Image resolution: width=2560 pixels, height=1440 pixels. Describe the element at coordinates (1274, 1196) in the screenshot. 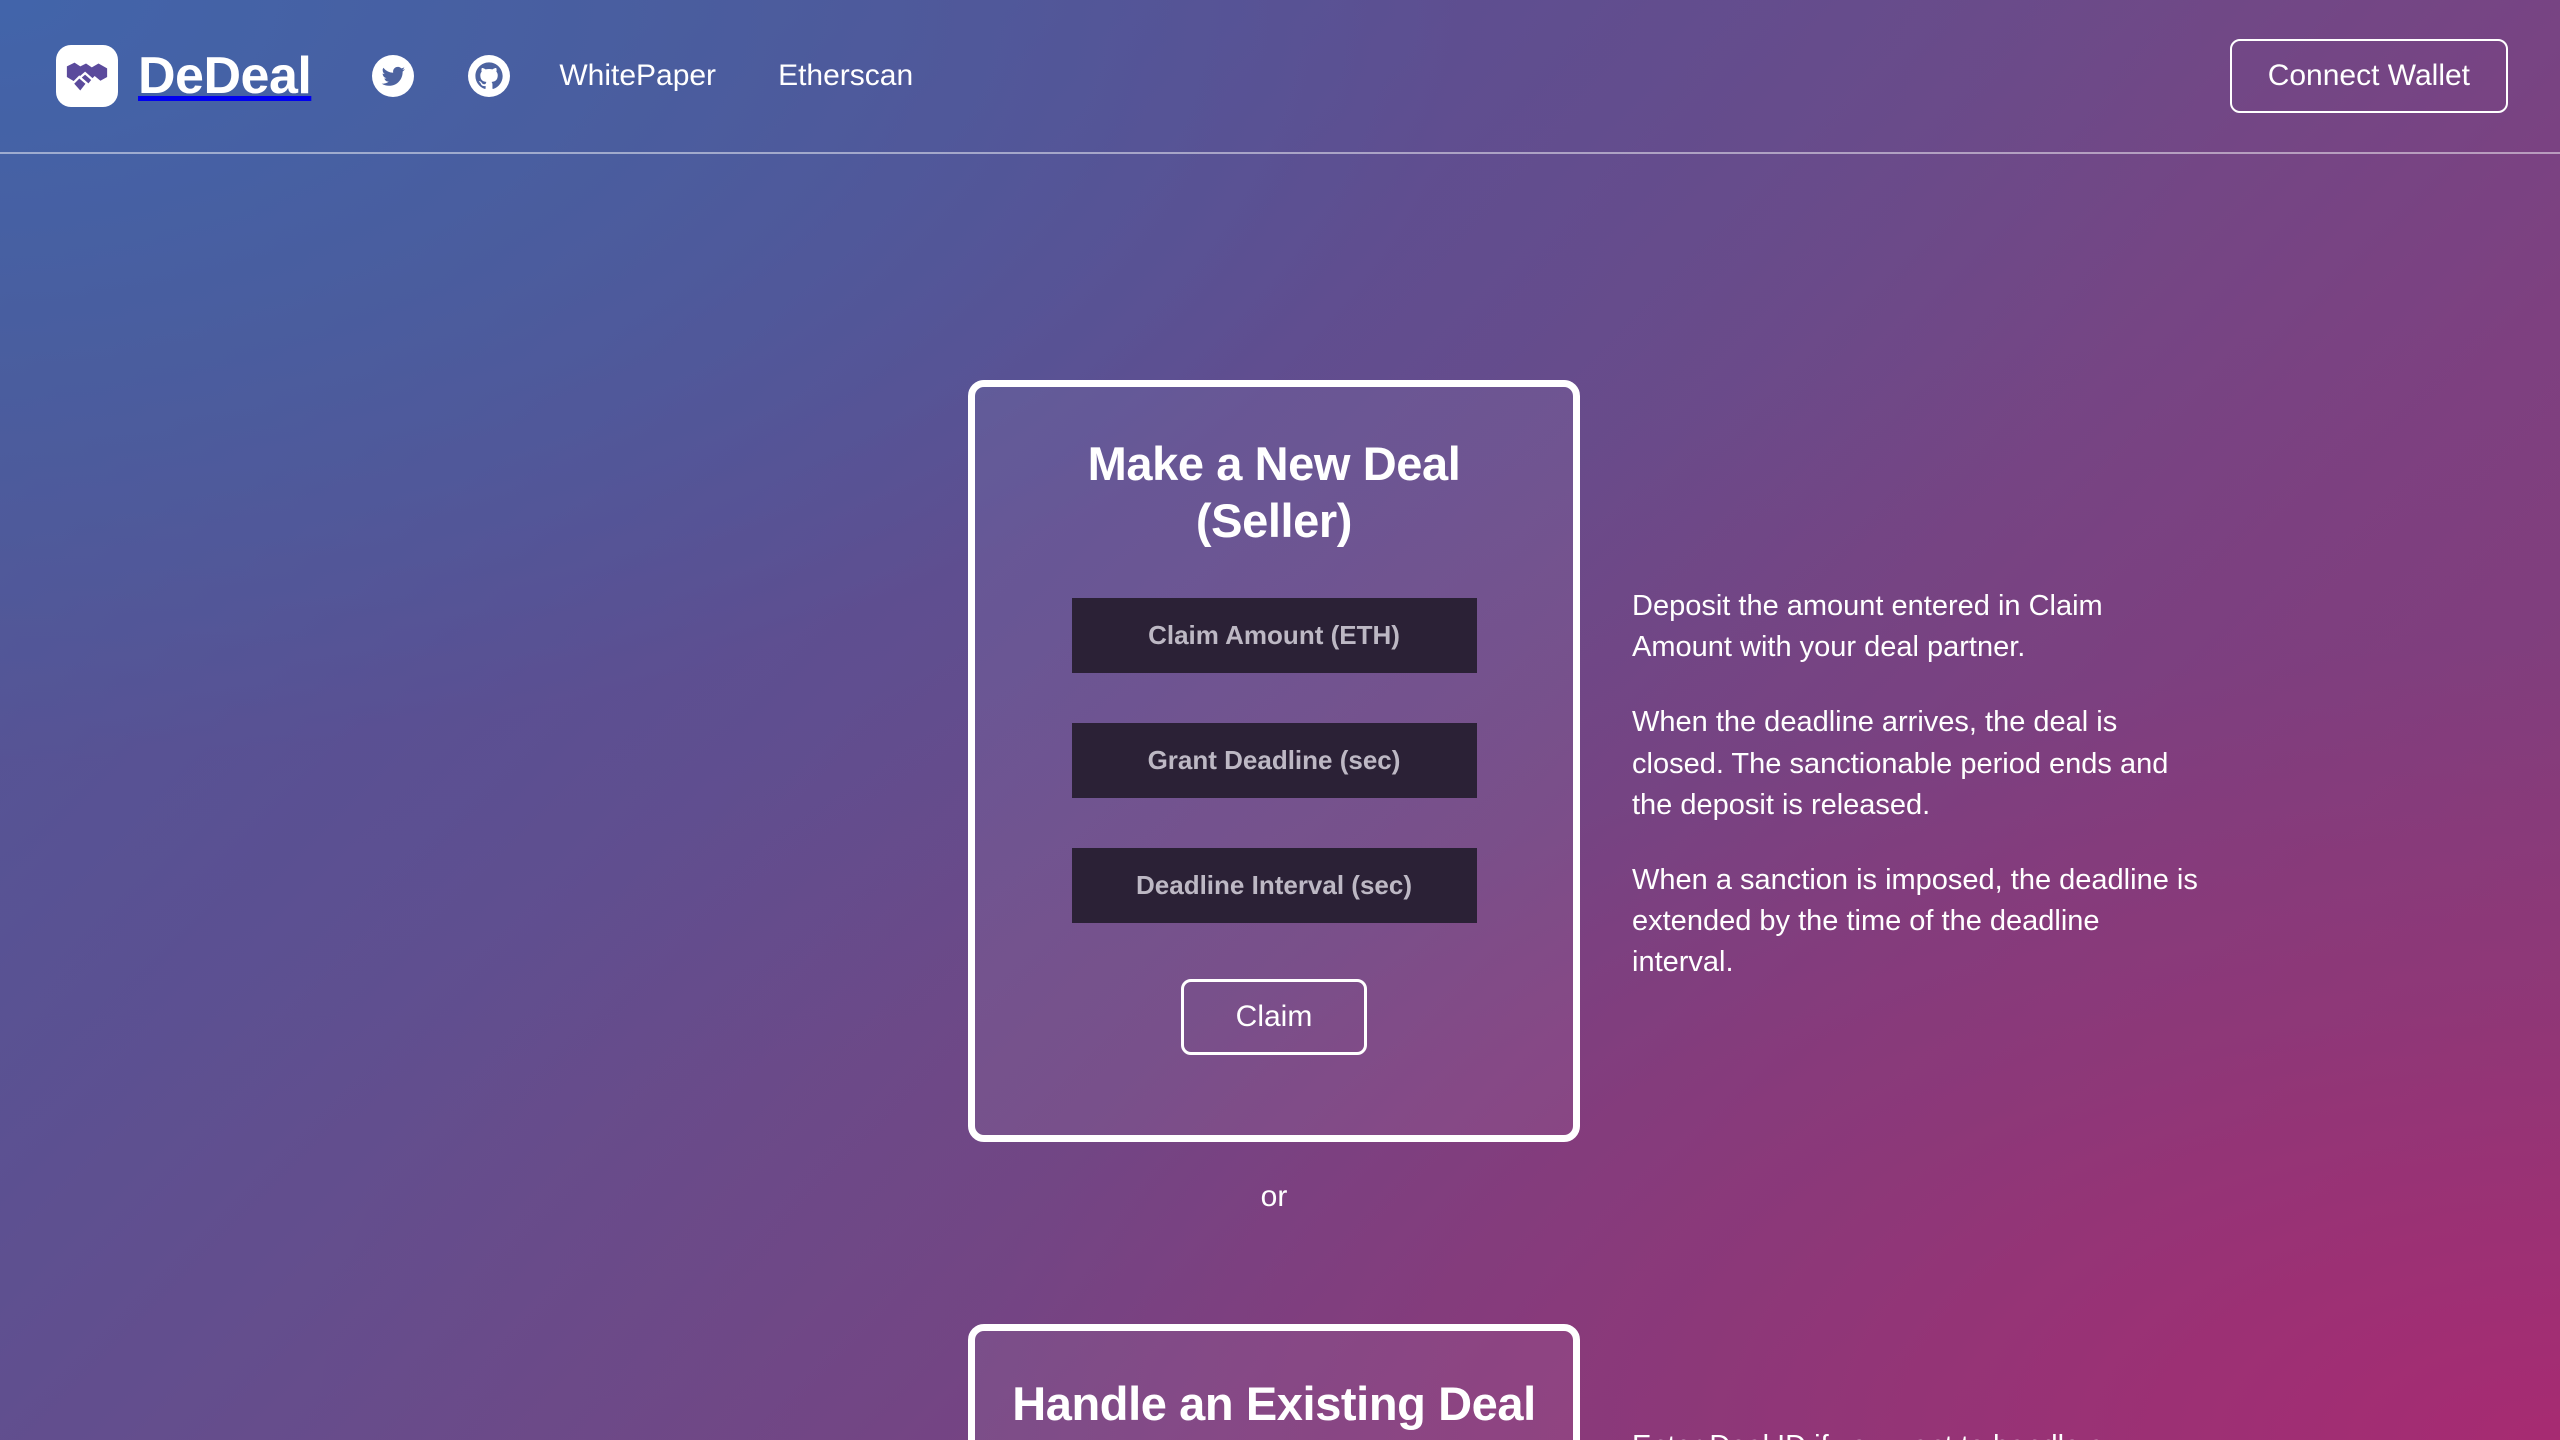

I see `or-divider-label: or` at that location.